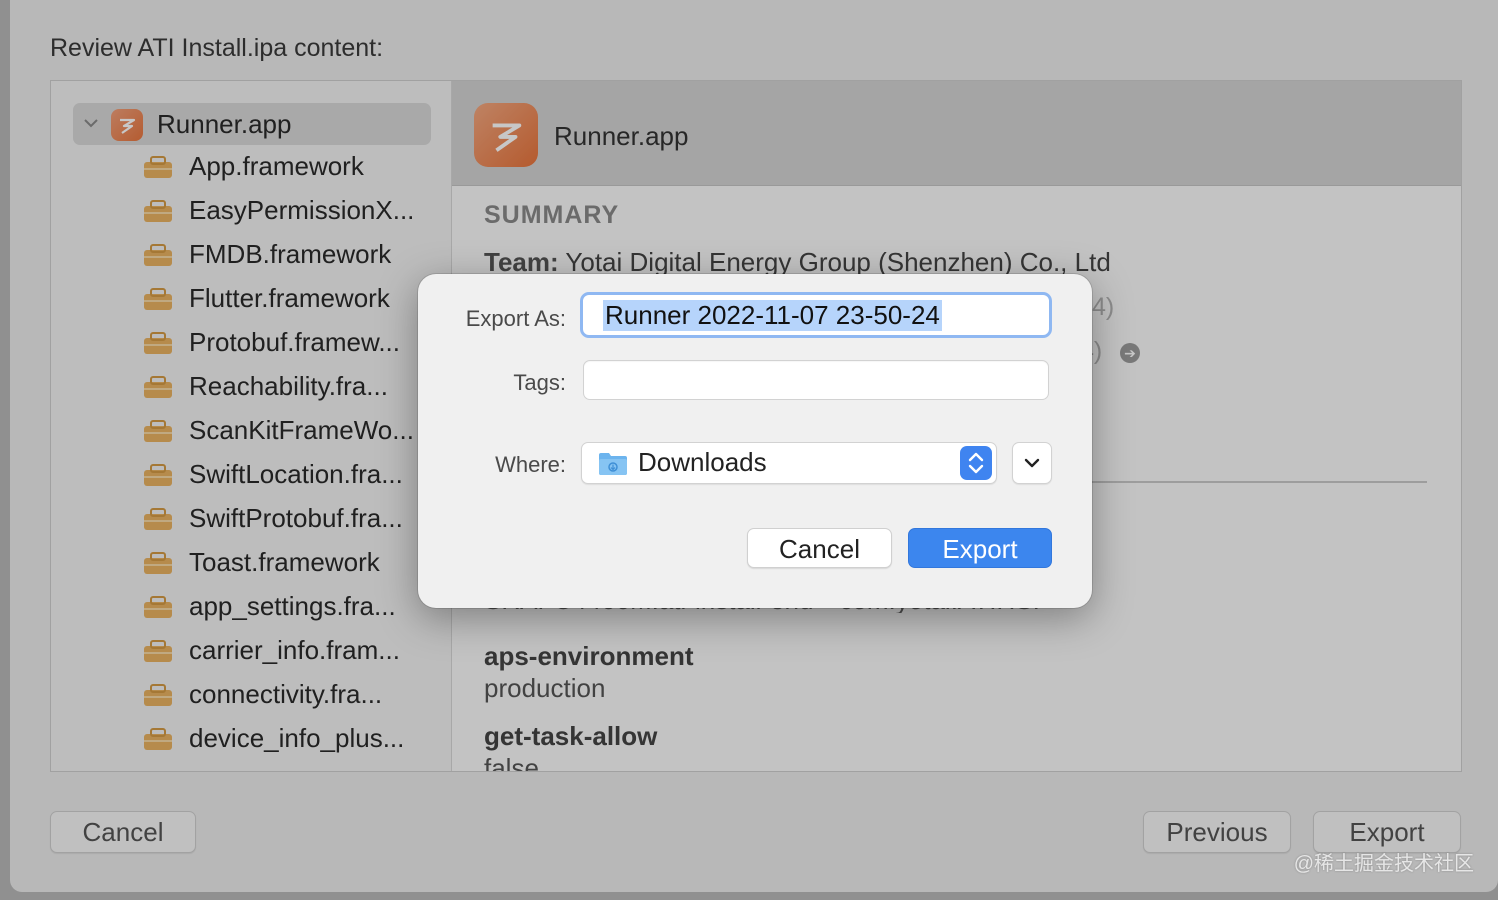 The image size is (1498, 900). I want to click on chevron-down-icon, so click(1032, 463).